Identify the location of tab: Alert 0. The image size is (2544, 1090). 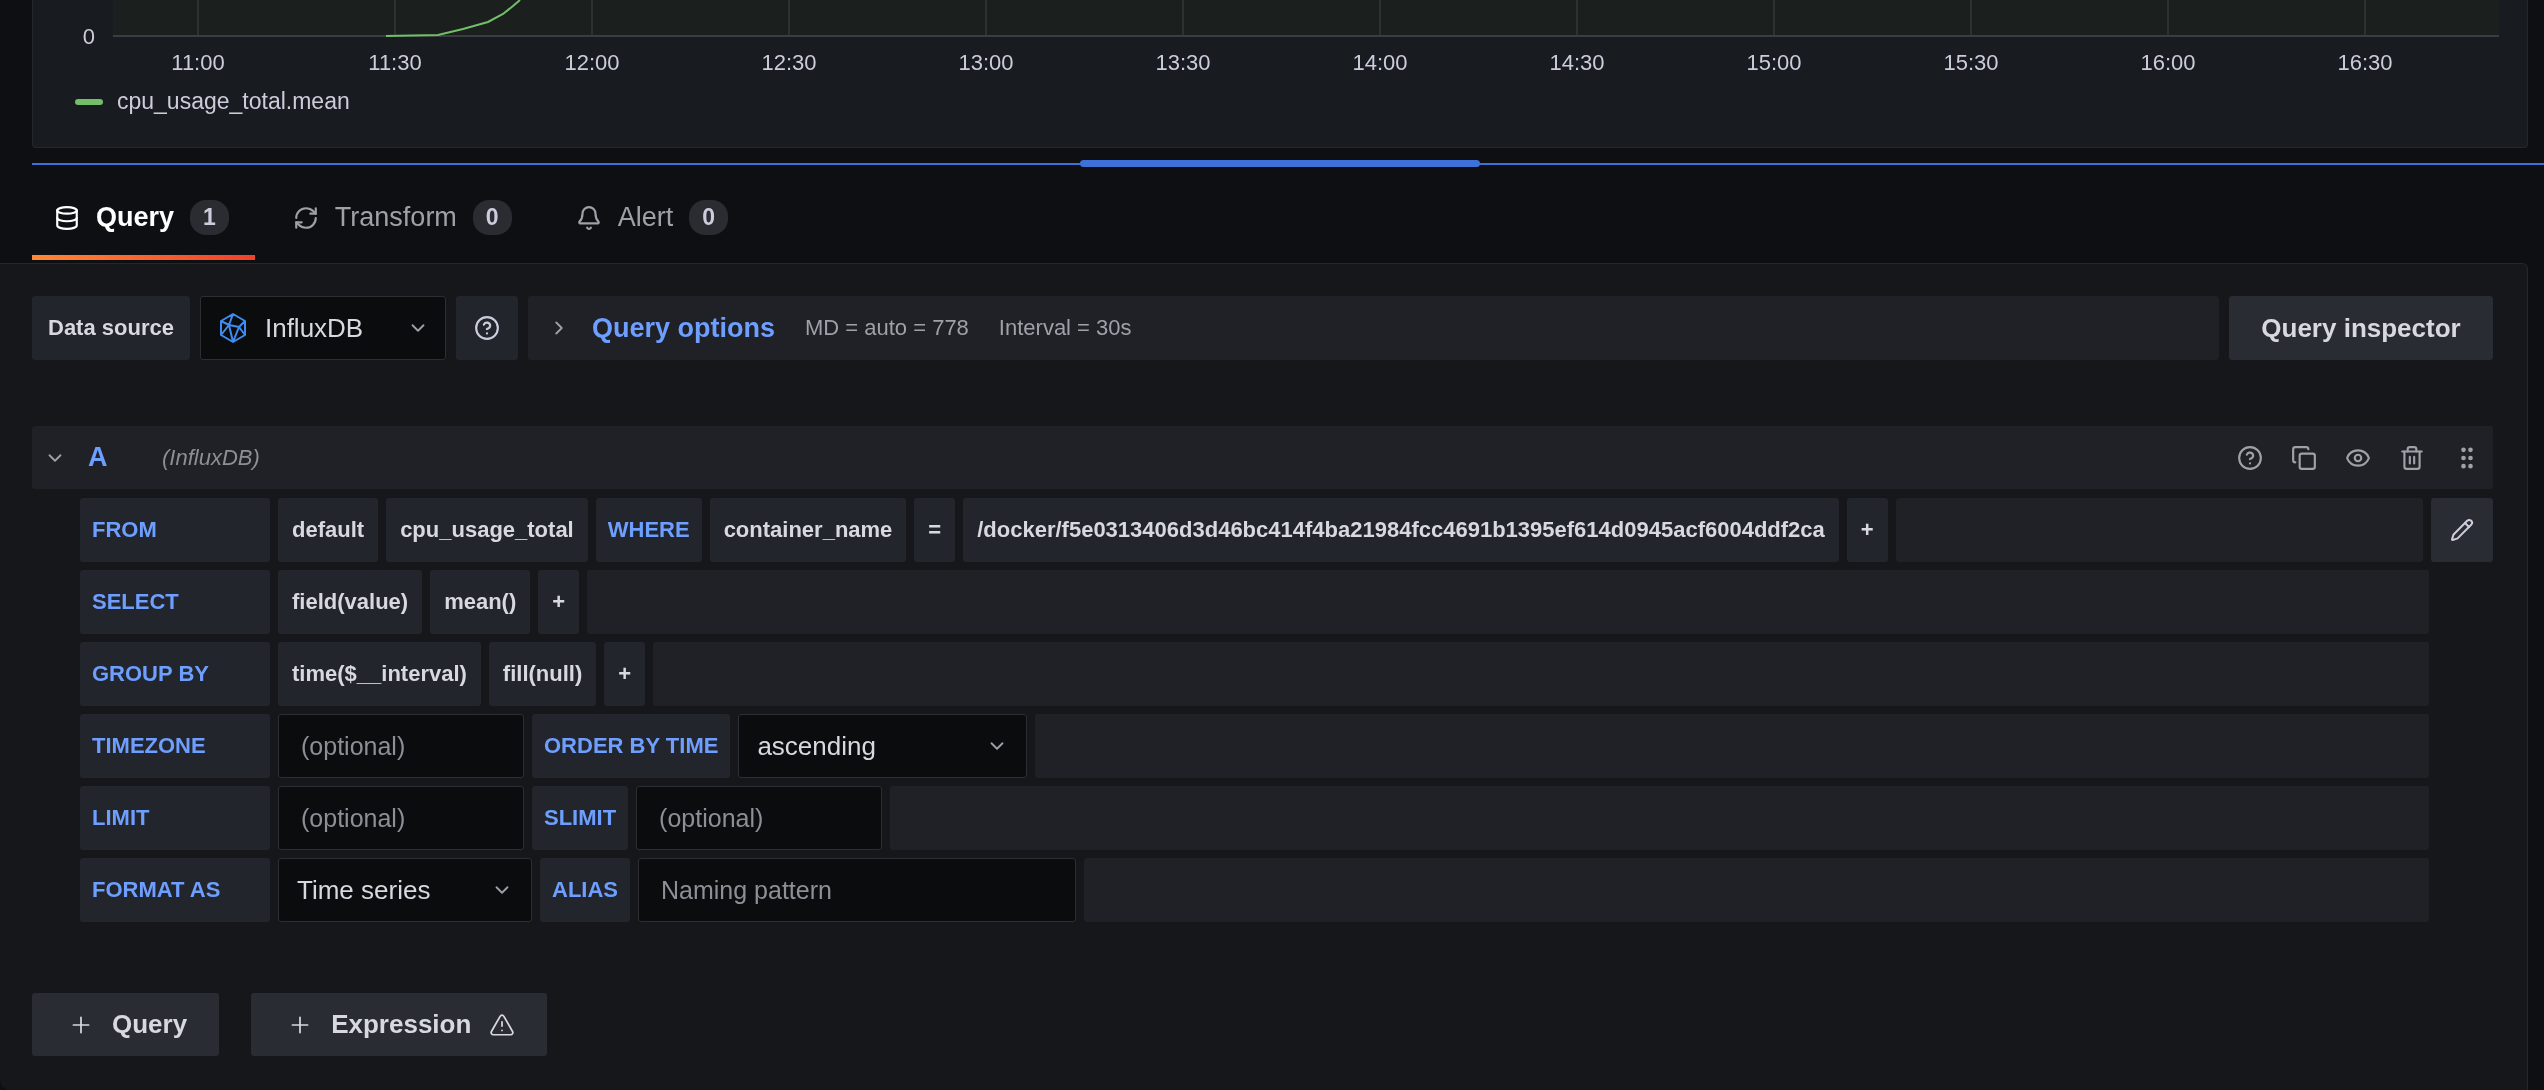
(653, 220).